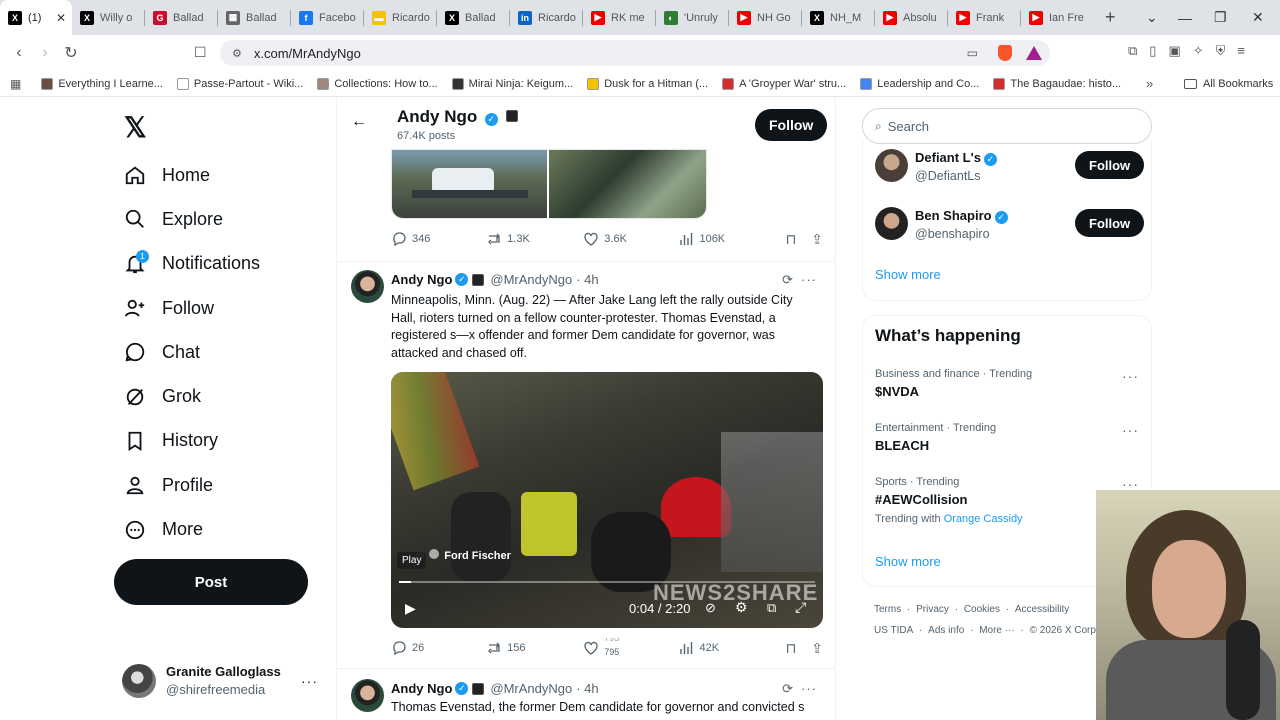 This screenshot has width=1280, height=720. What do you see at coordinates (1064, 630) in the screenshot?
I see `footer-link: © 2026 X Corp.` at bounding box center [1064, 630].